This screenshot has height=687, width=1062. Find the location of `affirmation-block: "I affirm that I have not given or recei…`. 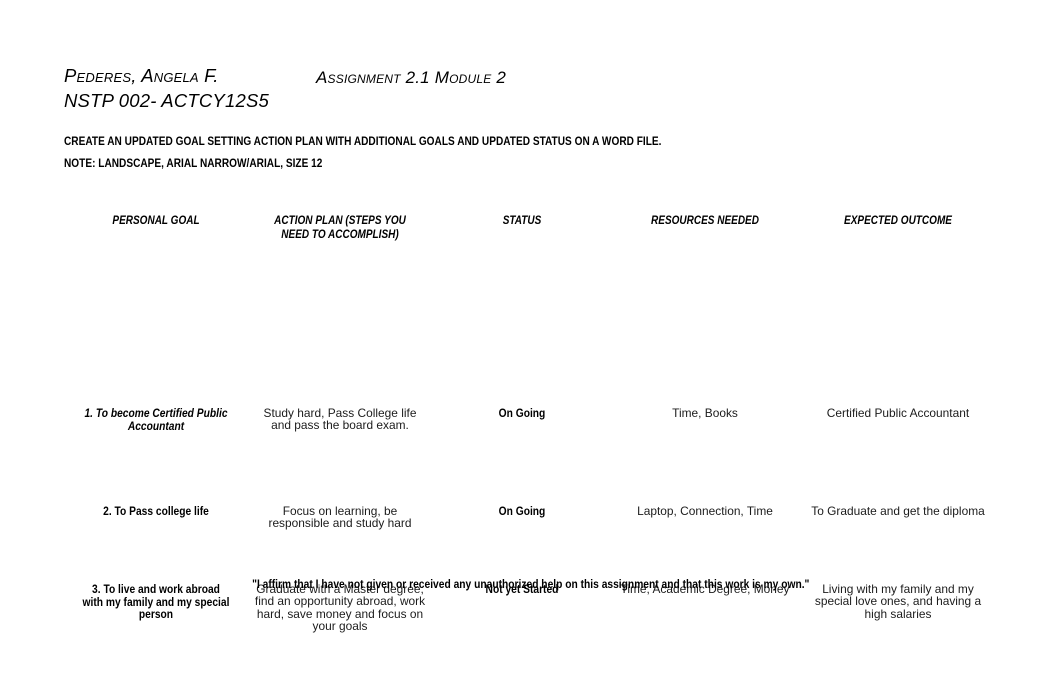

affirmation-block: "I affirm that I have not given or recei… is located at coordinates (531, 584).